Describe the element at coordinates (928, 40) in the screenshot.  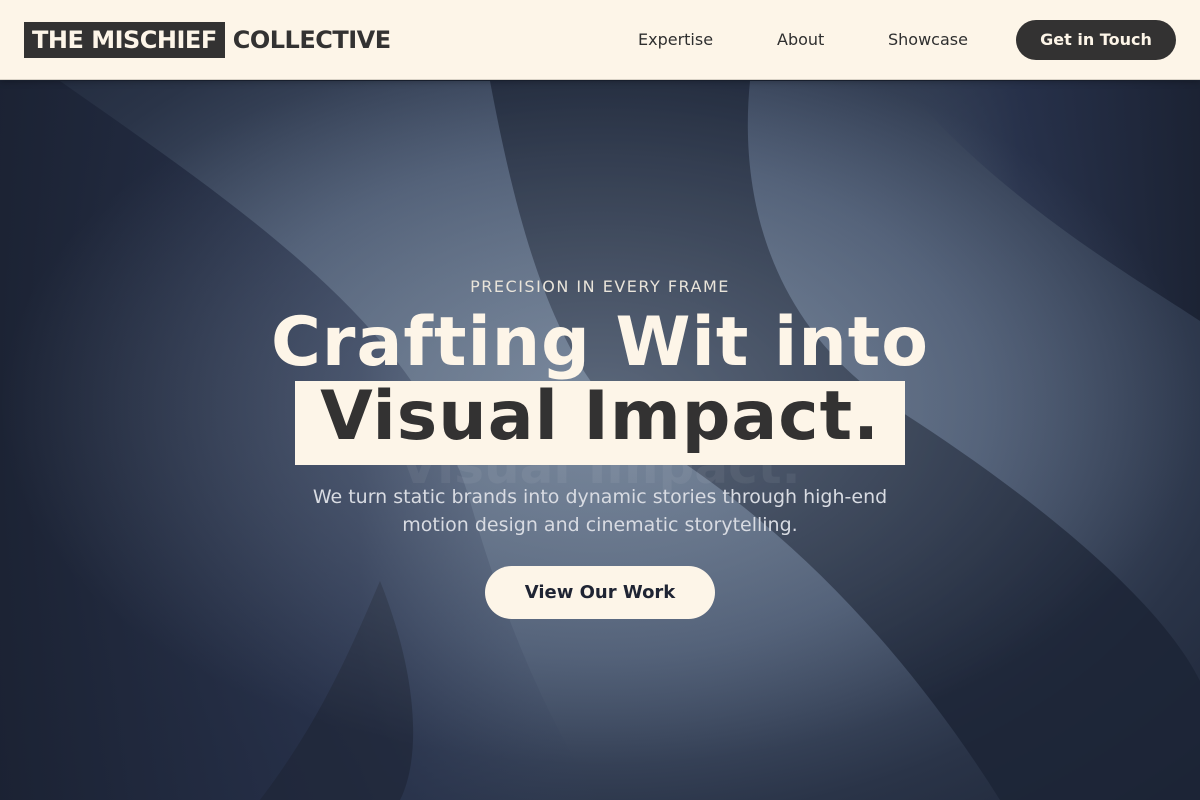
I see `nav-link-showcase: Showcase` at that location.